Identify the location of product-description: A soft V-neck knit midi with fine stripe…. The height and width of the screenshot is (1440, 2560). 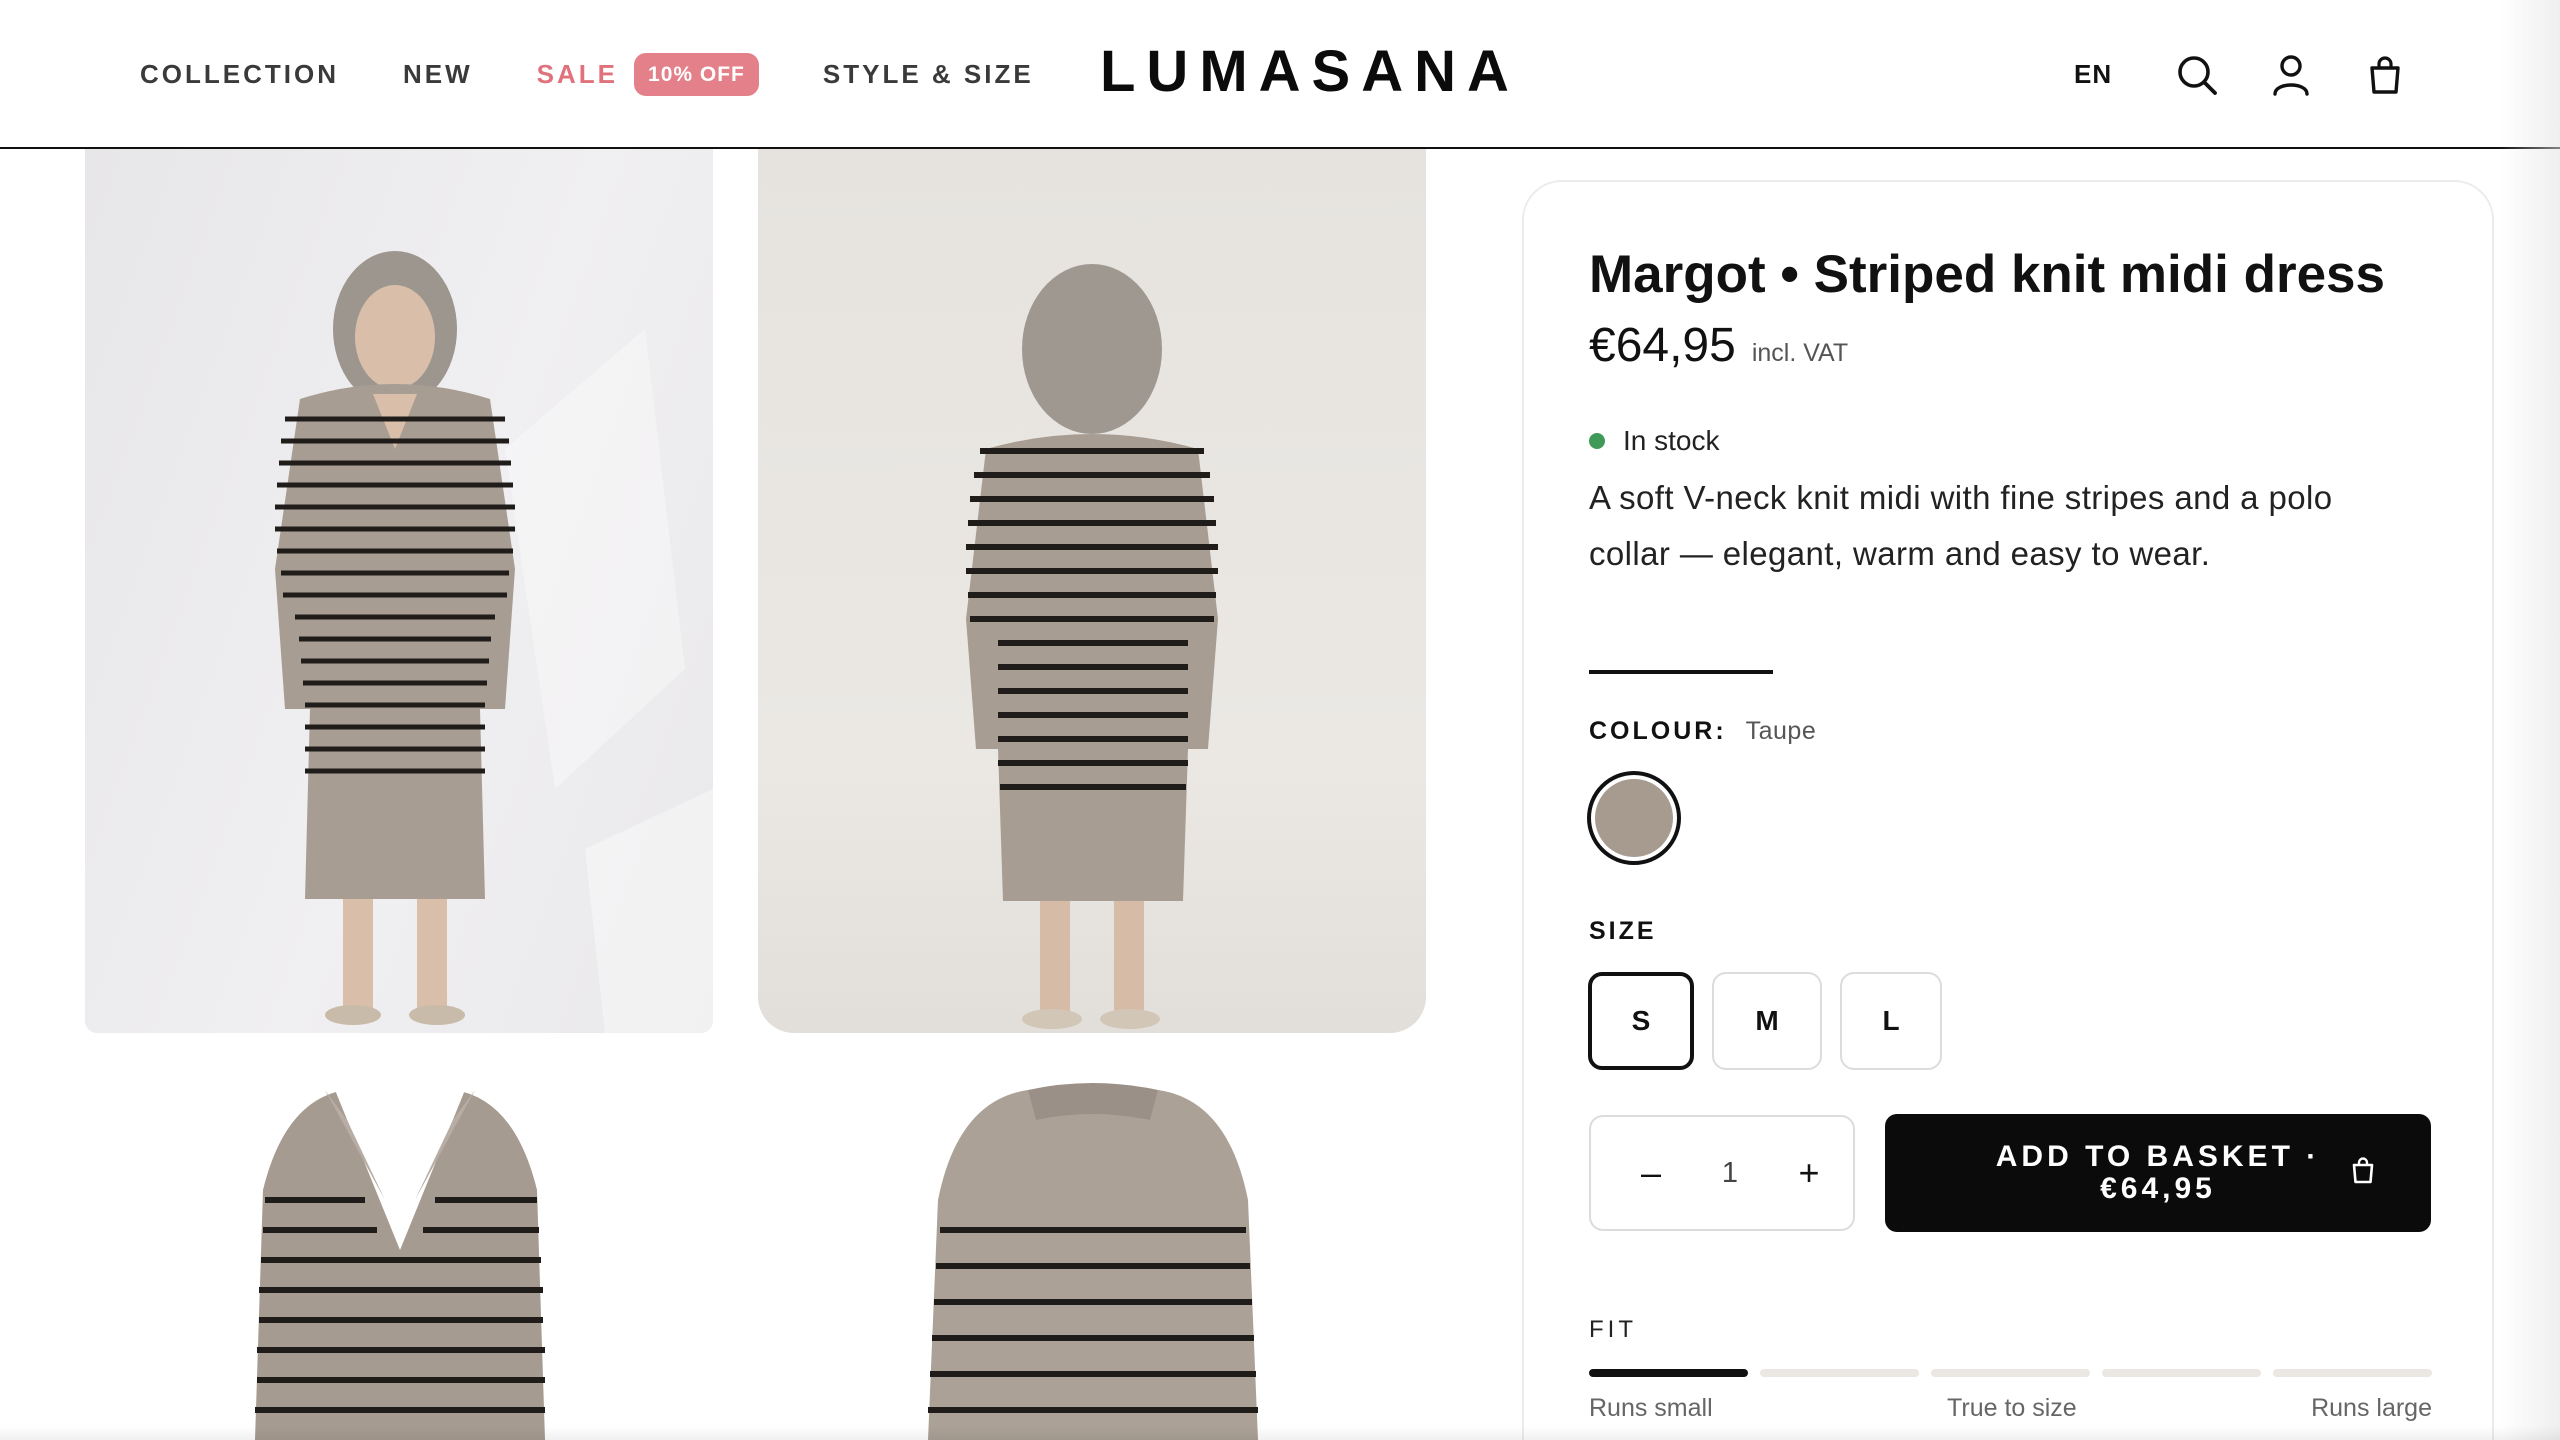
(1961, 525).